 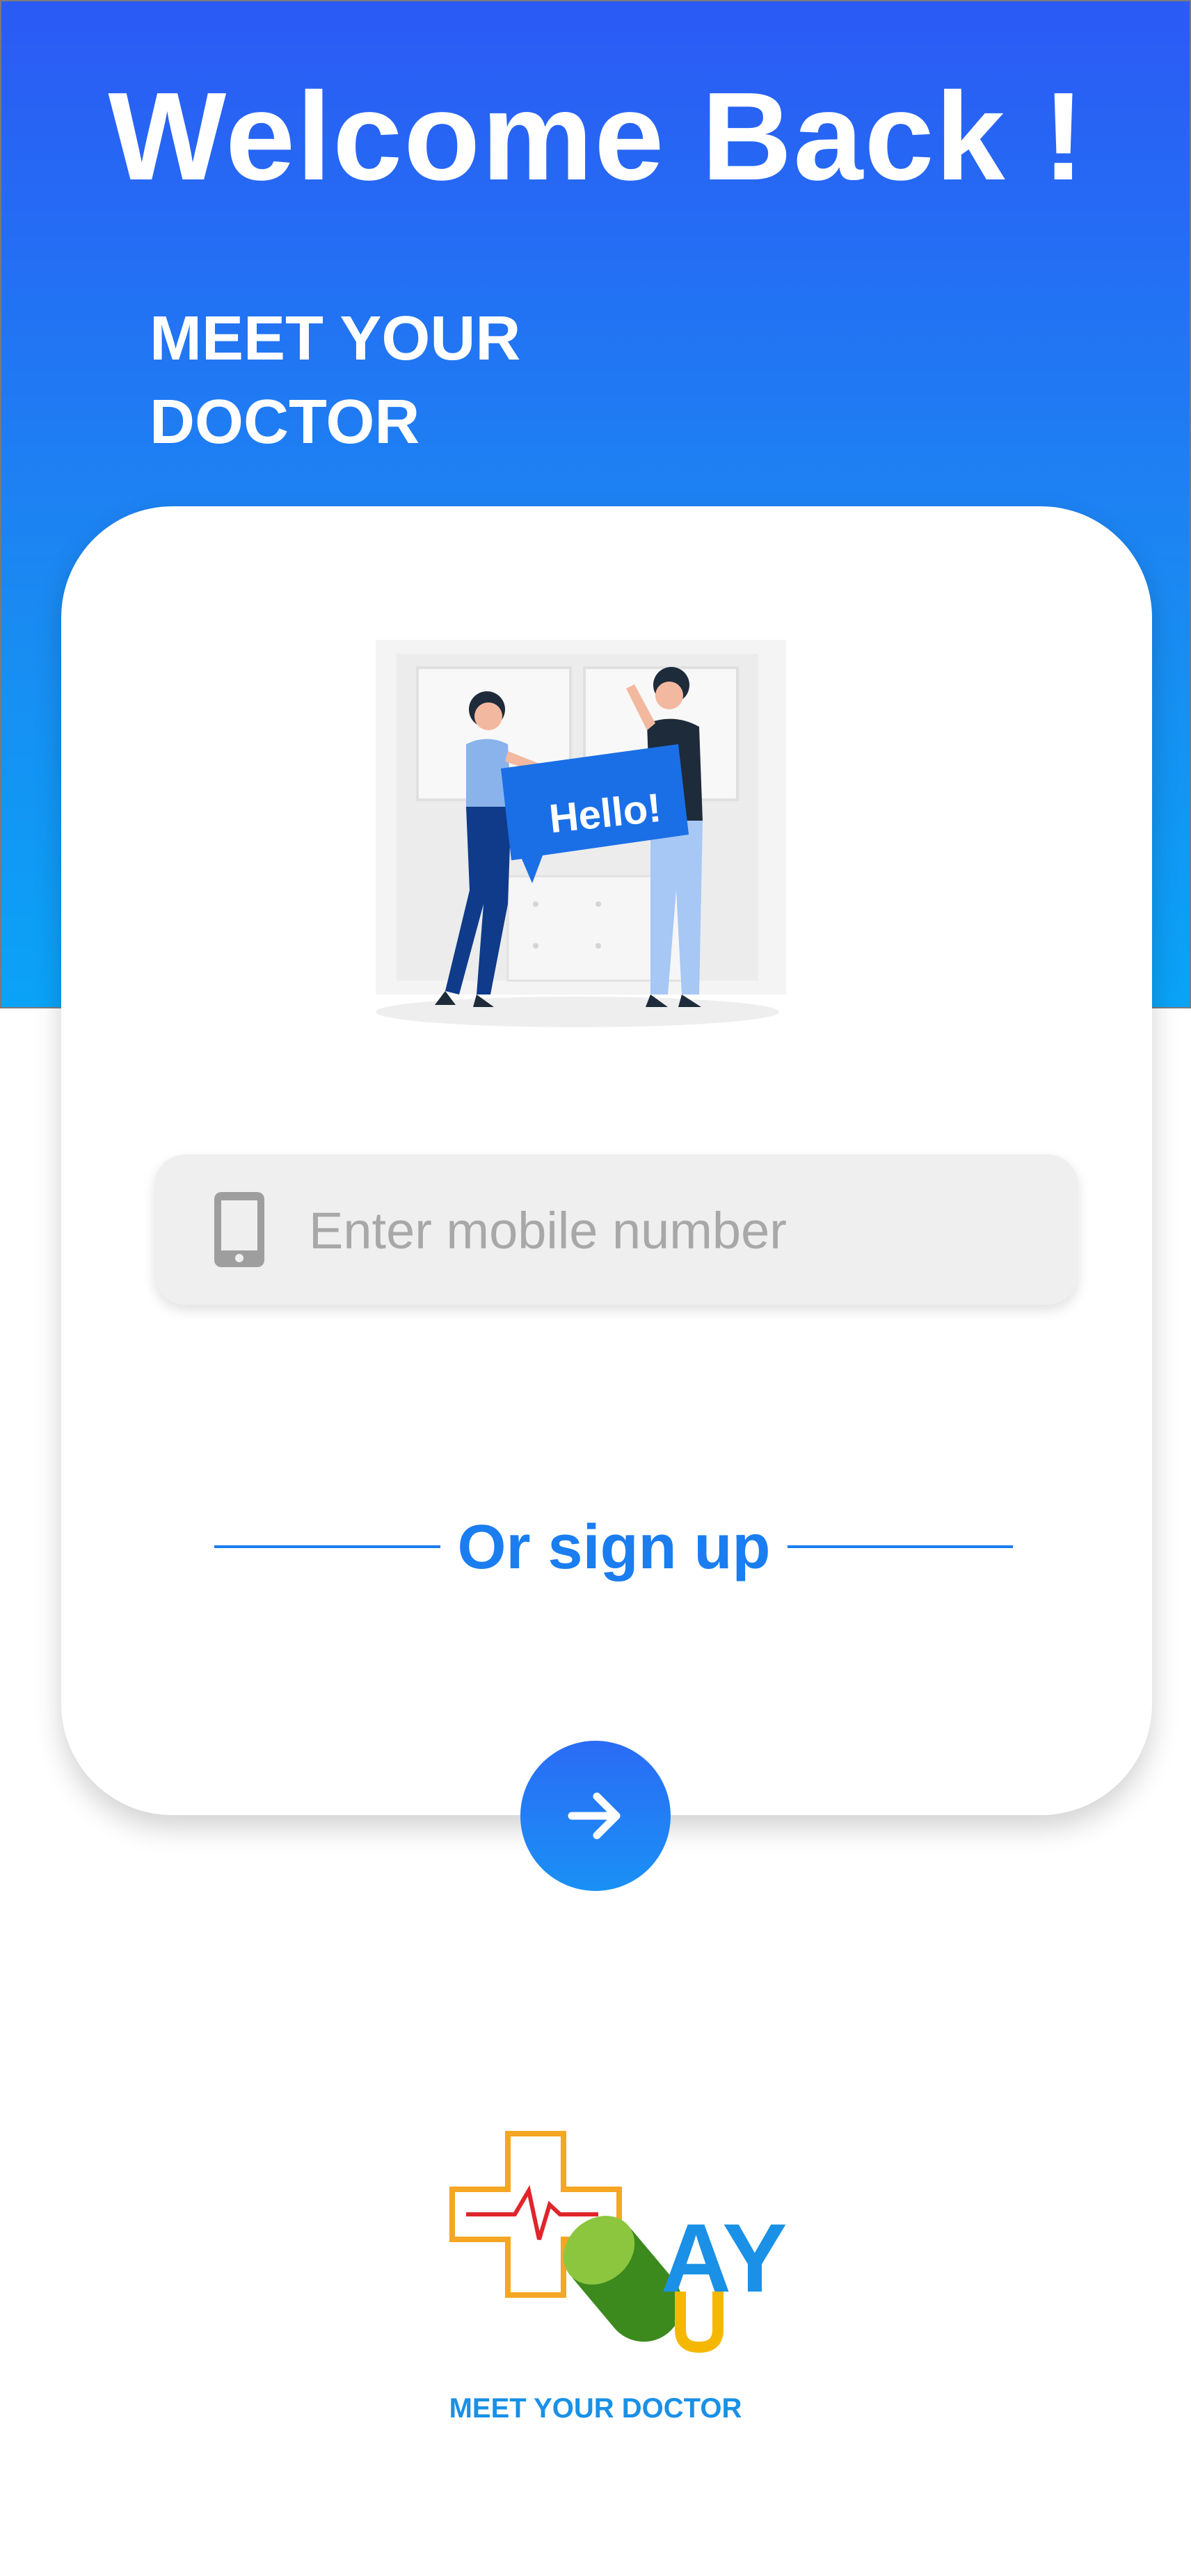 I want to click on brand-caption: MEET YOUR DOCTOR, so click(x=595, y=2408).